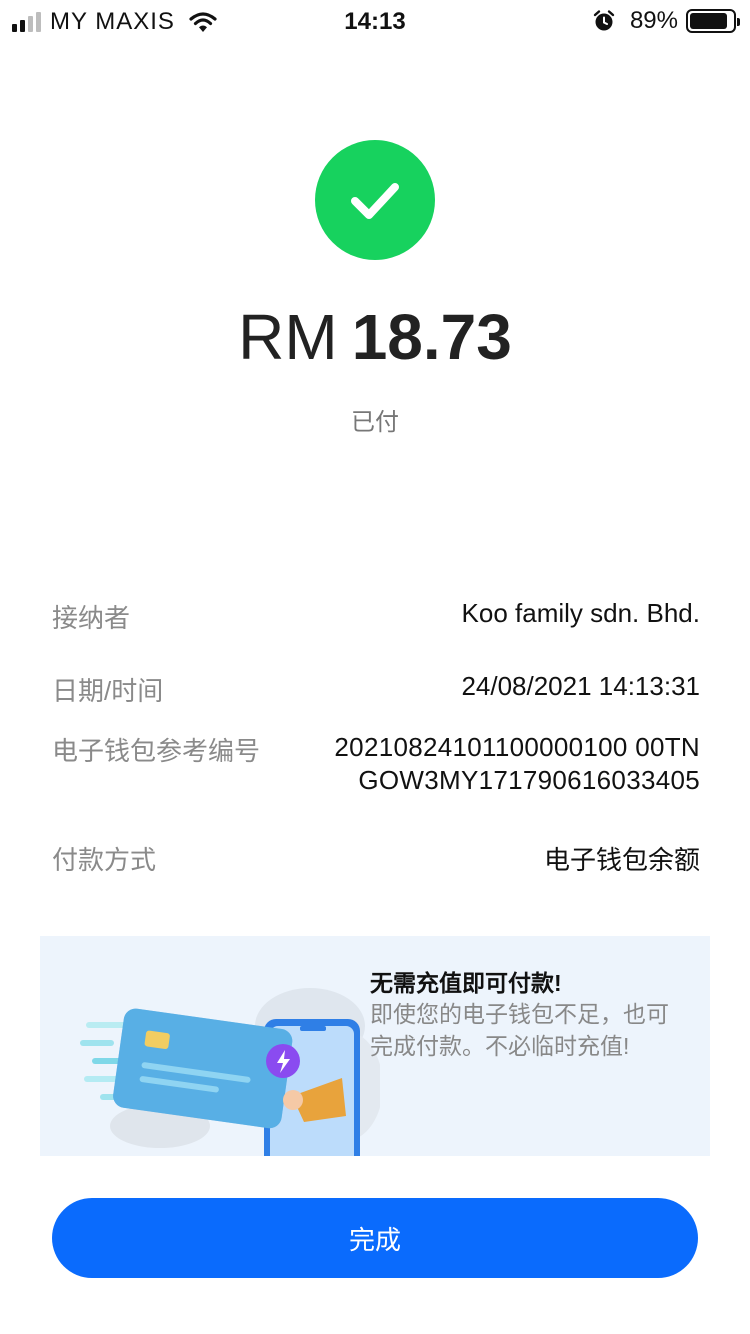  What do you see at coordinates (156, 751) in the screenshot?
I see `reference-label: 电子钱包参考编号` at bounding box center [156, 751].